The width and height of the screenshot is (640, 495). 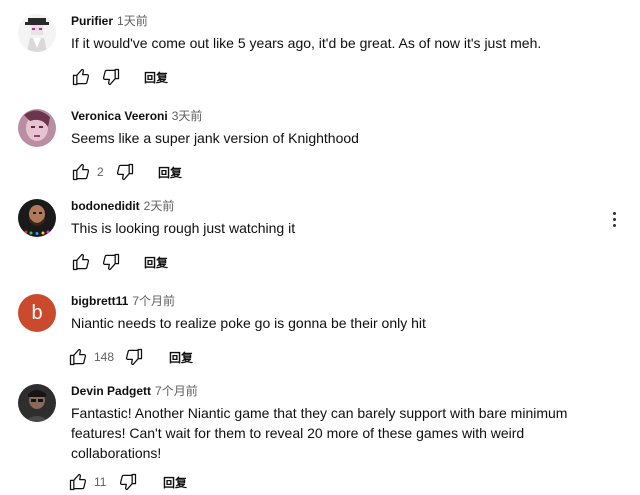 I want to click on avatar-letter: b, so click(x=37, y=313).